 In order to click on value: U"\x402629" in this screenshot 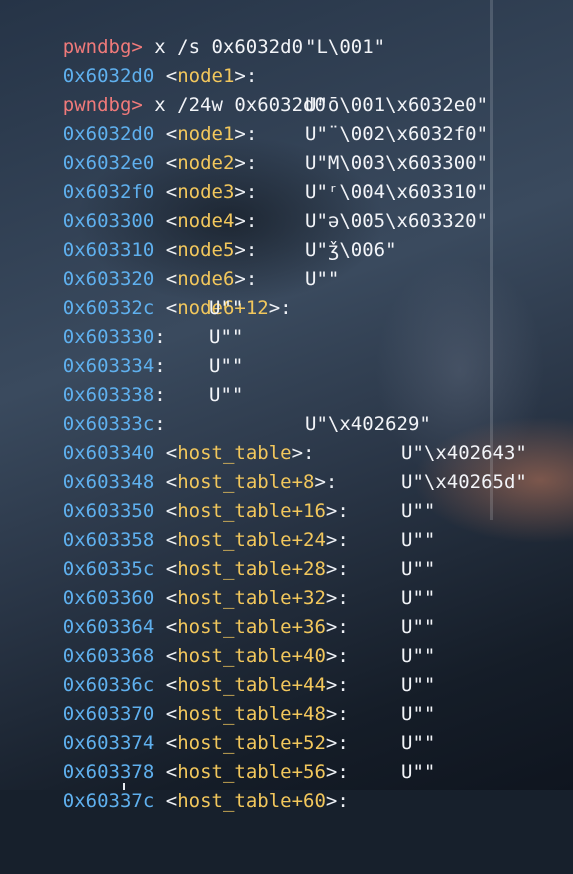, I will do `click(368, 424)`.